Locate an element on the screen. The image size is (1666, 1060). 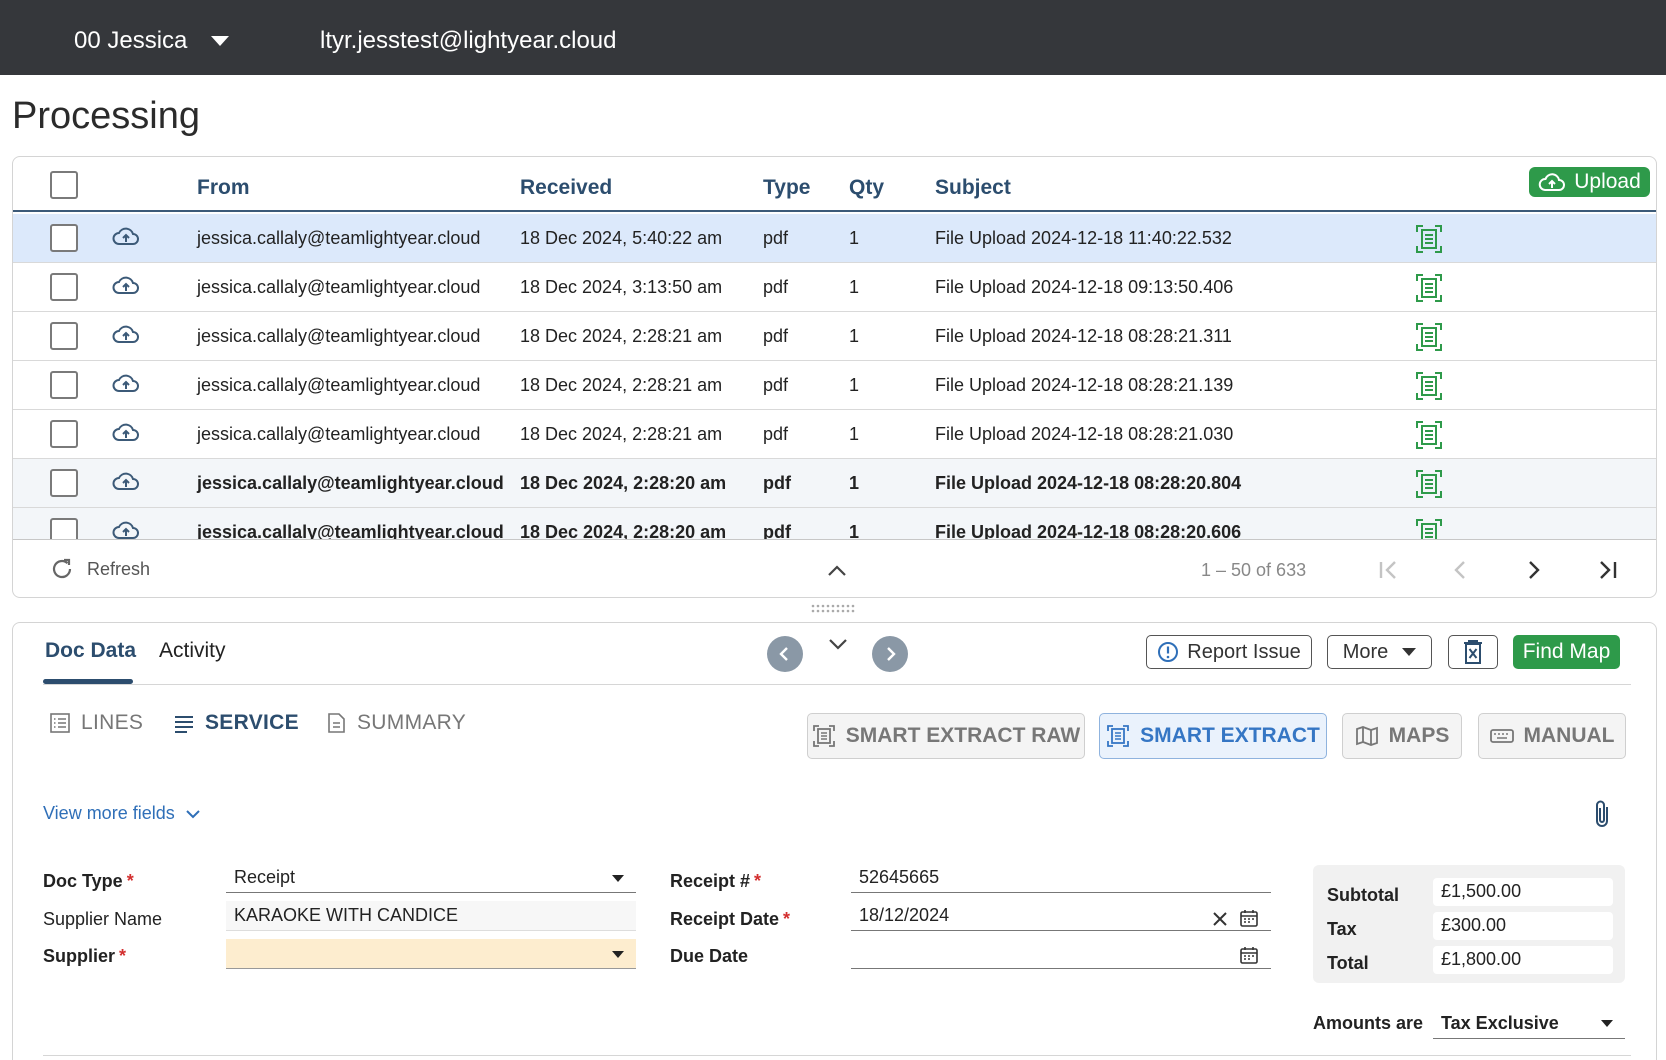
maps-button: MAPS is located at coordinates (1402, 736).